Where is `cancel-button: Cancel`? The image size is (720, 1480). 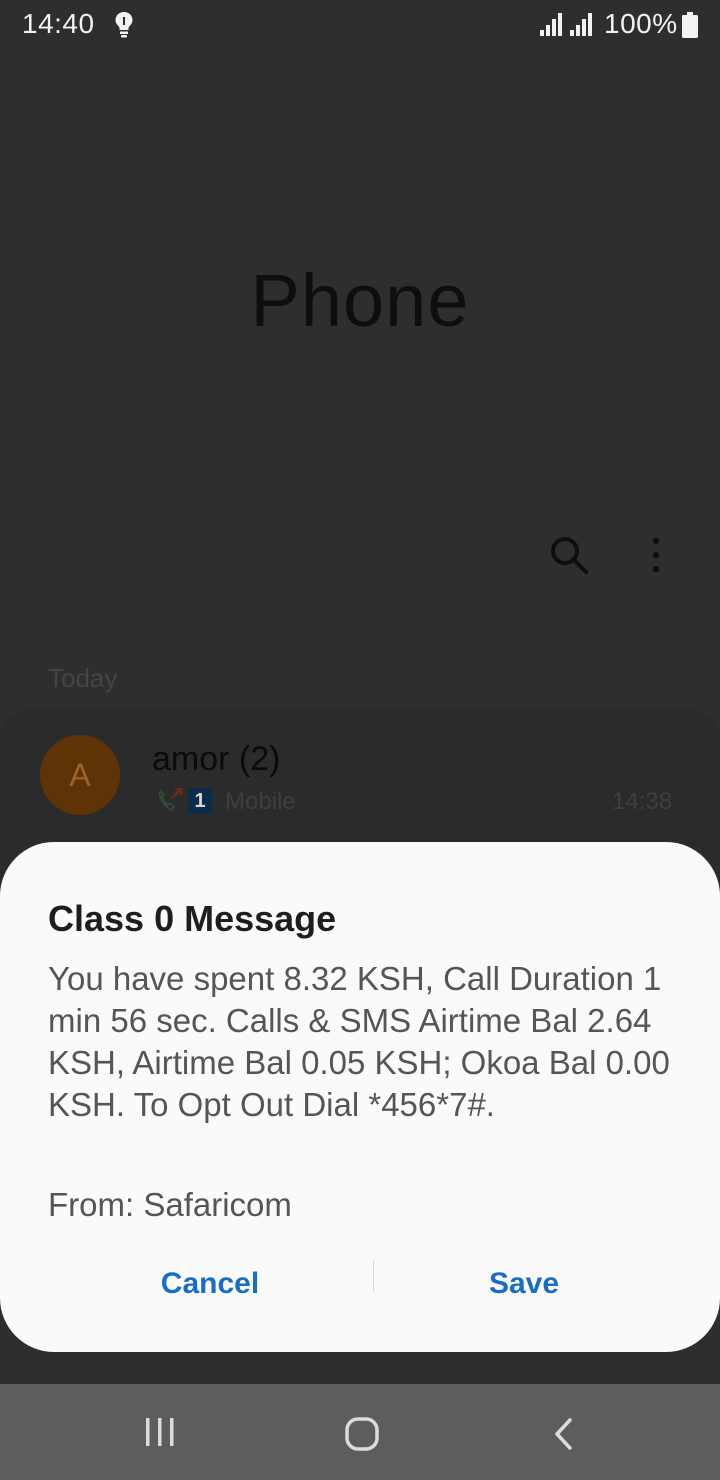 cancel-button: Cancel is located at coordinates (210, 1284).